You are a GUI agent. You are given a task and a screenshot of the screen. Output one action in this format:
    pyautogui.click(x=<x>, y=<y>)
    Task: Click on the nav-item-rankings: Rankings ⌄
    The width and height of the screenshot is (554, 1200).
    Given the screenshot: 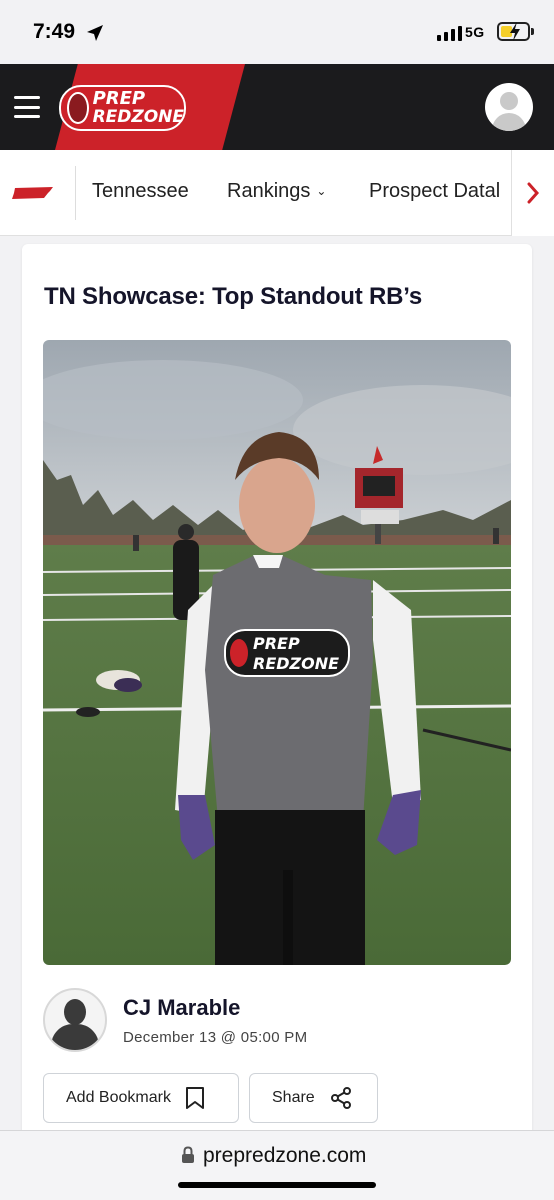 What is the action you would take?
    pyautogui.click(x=276, y=191)
    